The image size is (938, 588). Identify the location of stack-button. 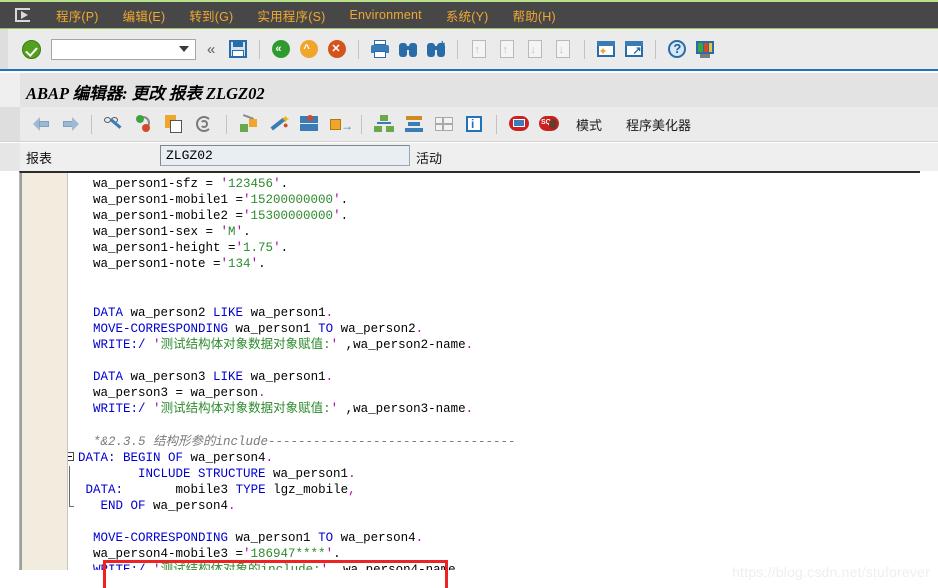
(414, 124).